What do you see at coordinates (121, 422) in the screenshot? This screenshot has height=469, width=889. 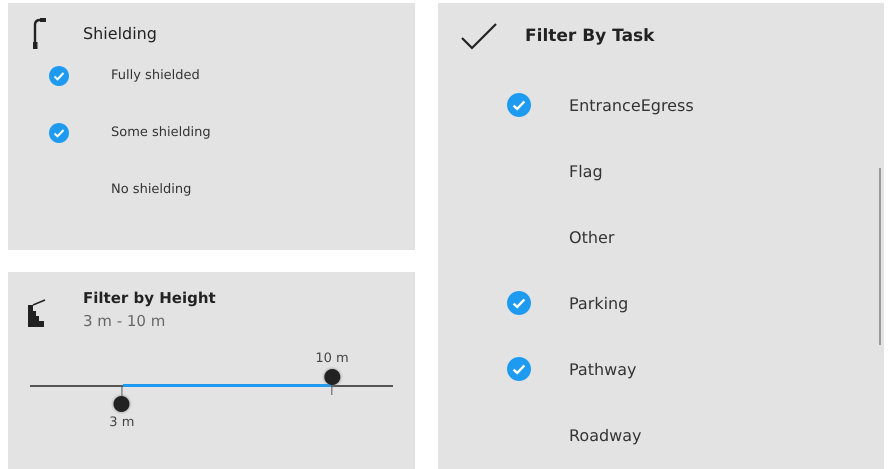 I see `thumb-label: 3 m` at bounding box center [121, 422].